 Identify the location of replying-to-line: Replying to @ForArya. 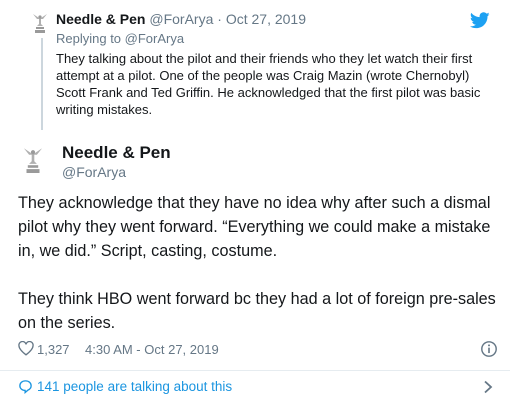
(120, 38).